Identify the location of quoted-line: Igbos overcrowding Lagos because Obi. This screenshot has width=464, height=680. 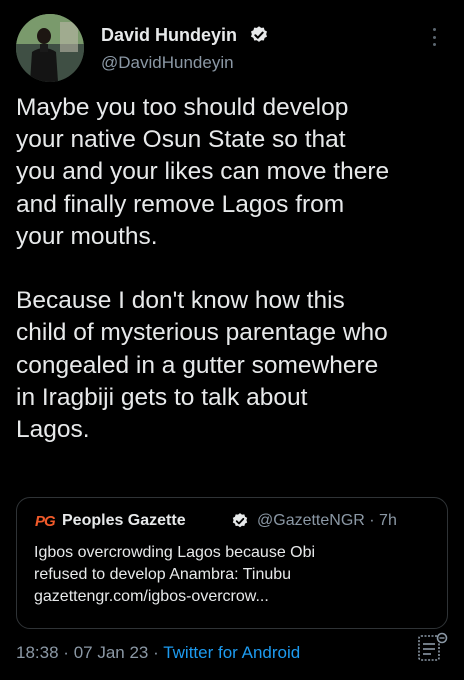
(175, 552).